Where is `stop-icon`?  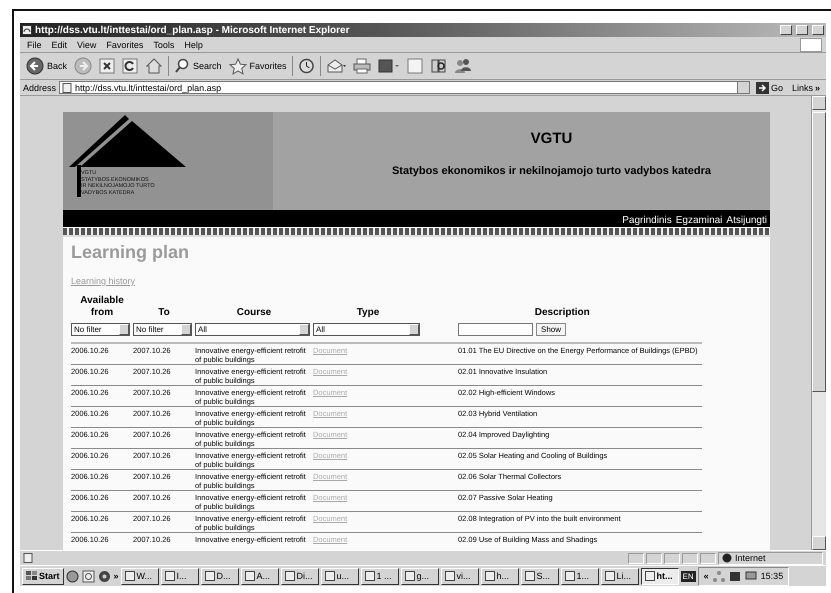 stop-icon is located at coordinates (107, 66).